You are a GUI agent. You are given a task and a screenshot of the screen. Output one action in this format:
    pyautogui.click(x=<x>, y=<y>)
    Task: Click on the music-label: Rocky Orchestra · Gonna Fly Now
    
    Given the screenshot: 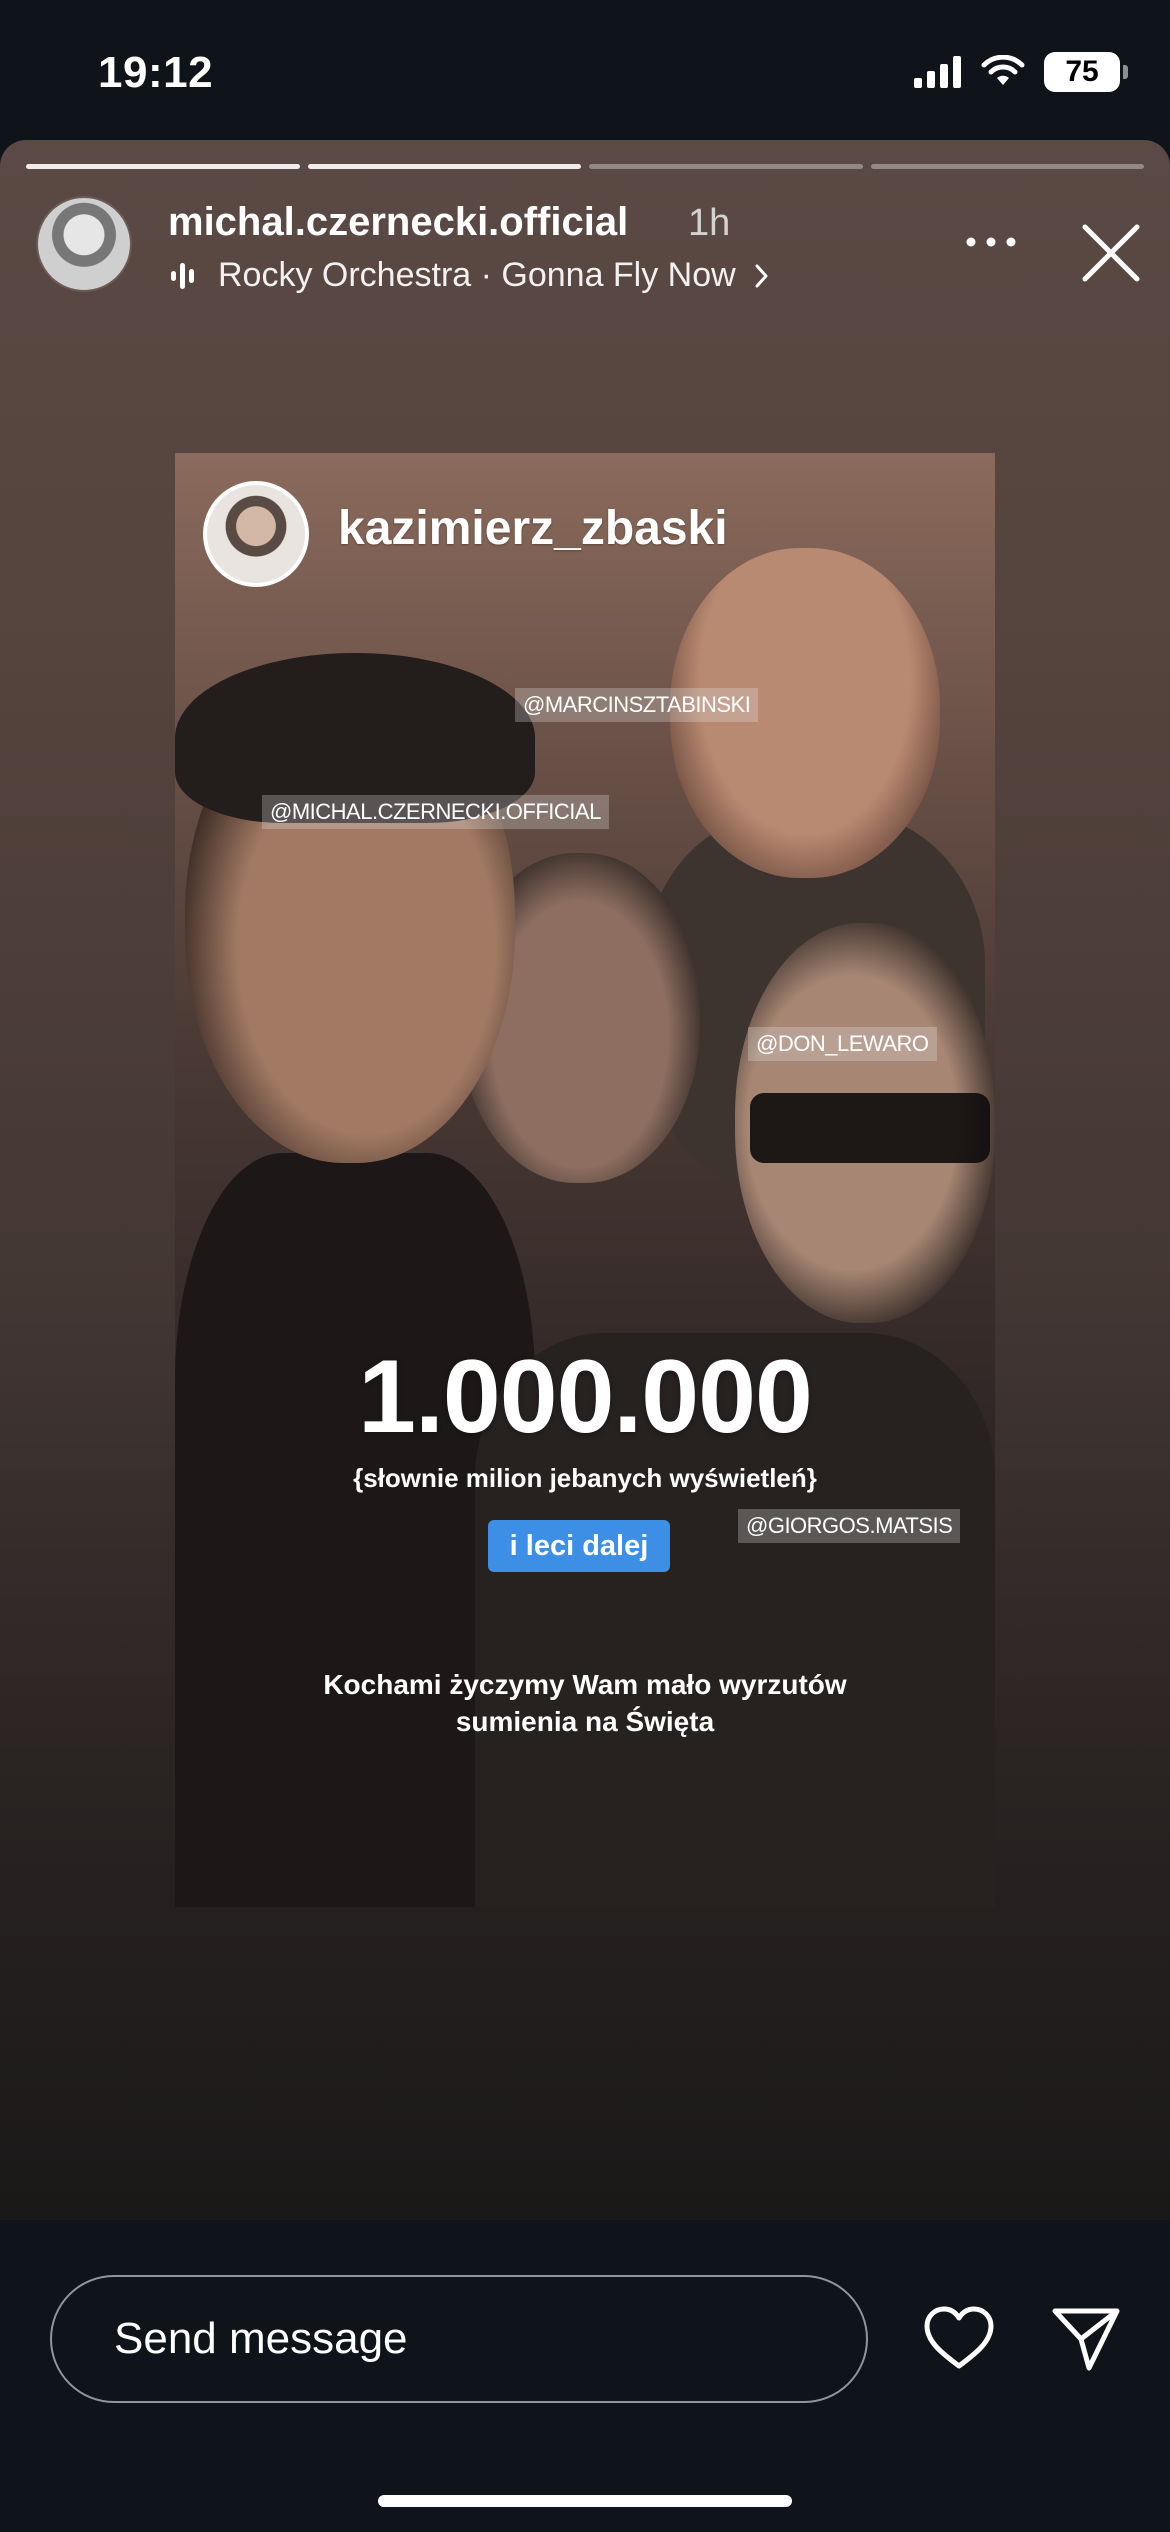 What is the action you would take?
    pyautogui.click(x=477, y=275)
    